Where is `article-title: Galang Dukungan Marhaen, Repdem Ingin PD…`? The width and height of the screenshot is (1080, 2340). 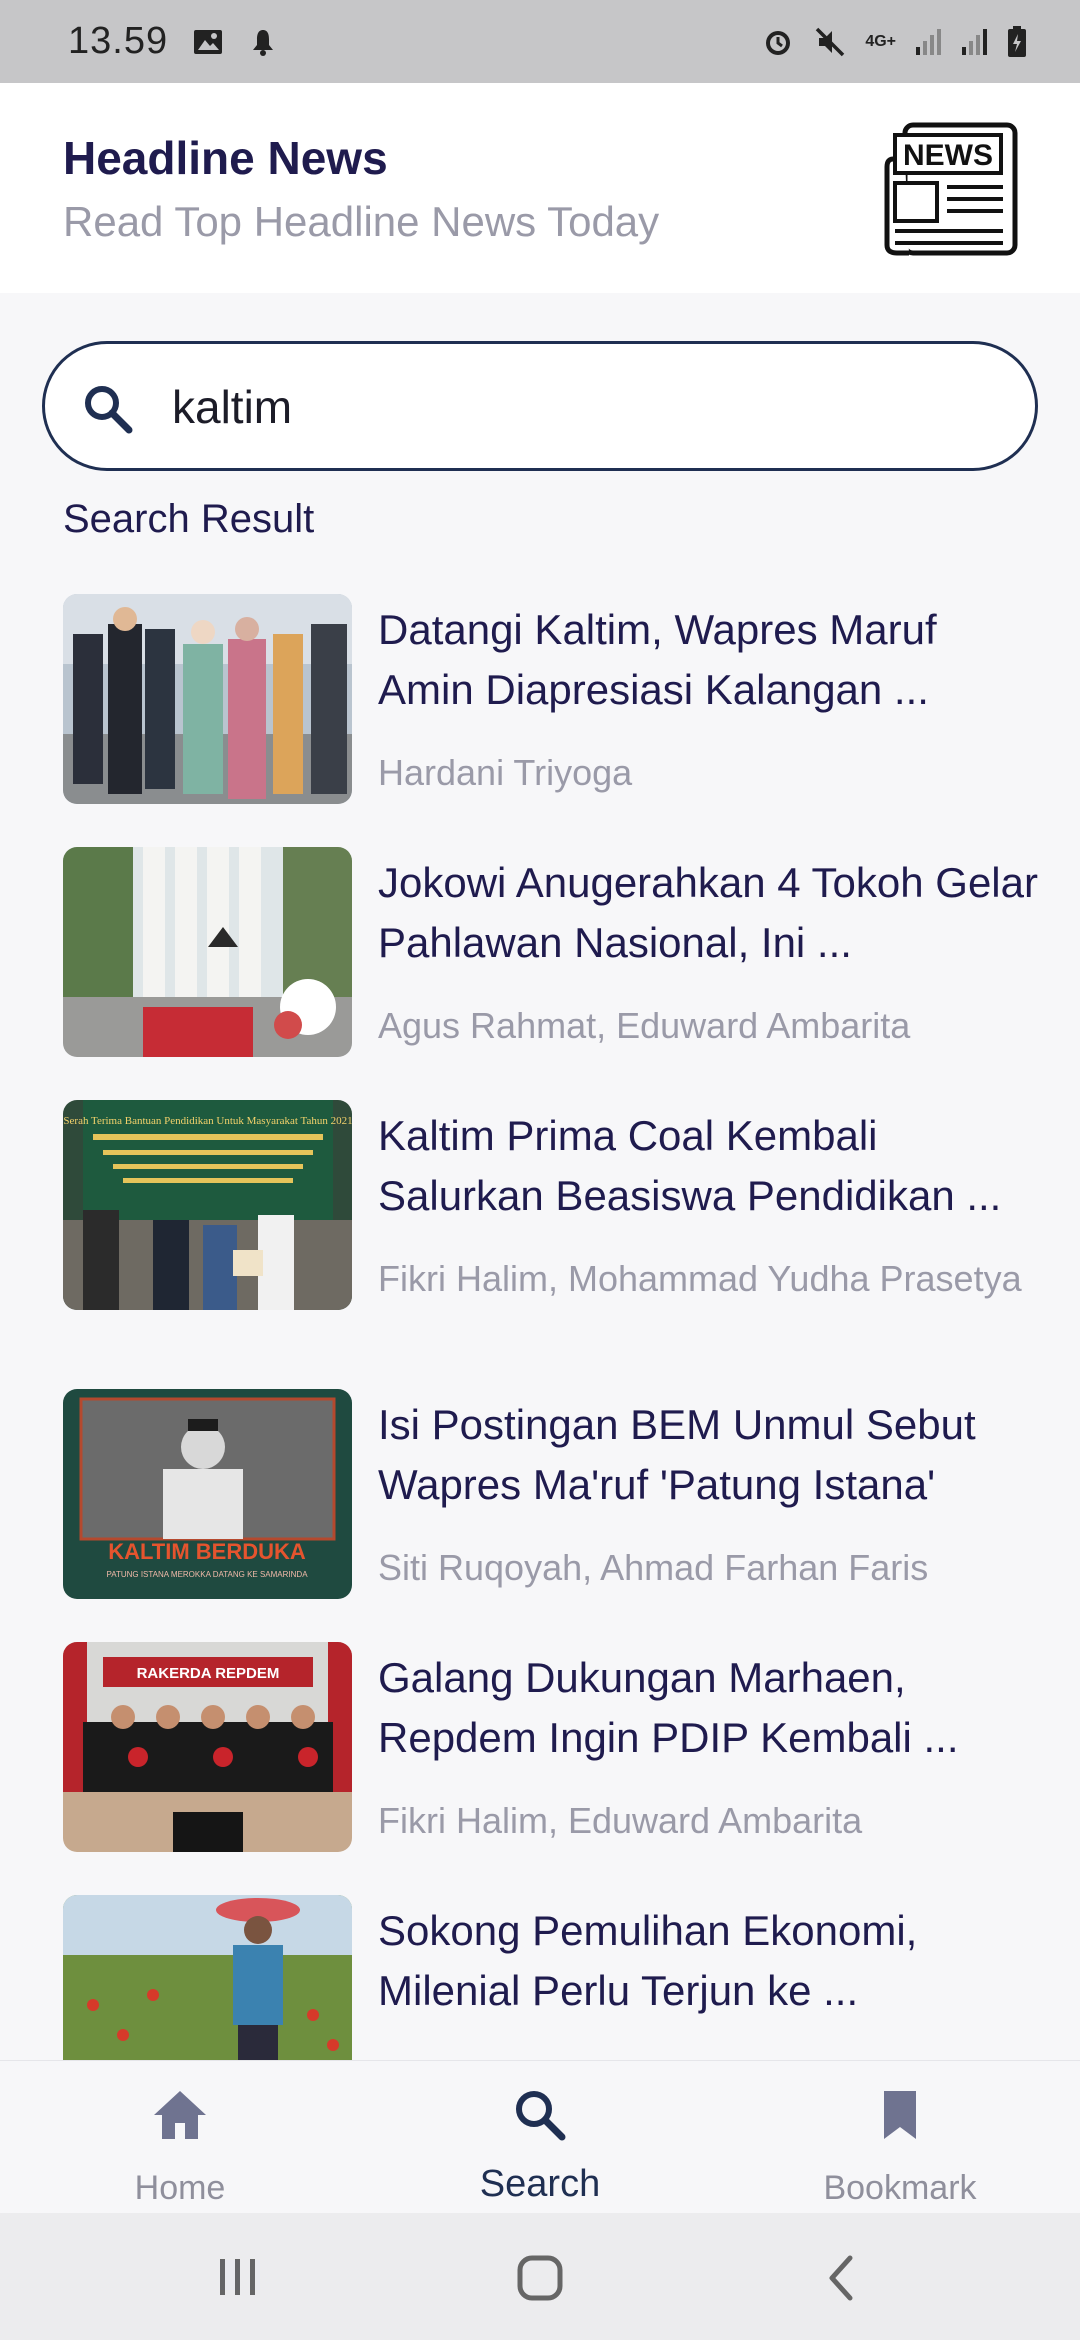
article-title: Galang Dukungan Marhaen, Repdem Ingin PD… is located at coordinates (708, 1708).